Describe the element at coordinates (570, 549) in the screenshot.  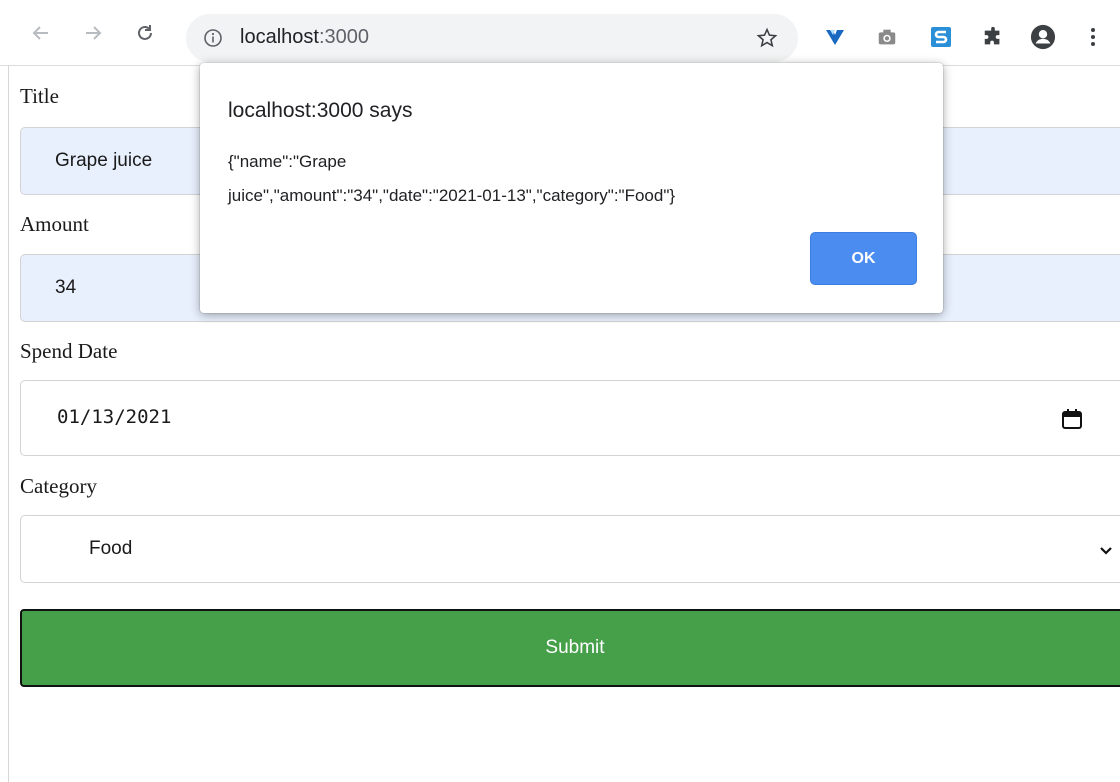
I see `category-select: Food` at that location.